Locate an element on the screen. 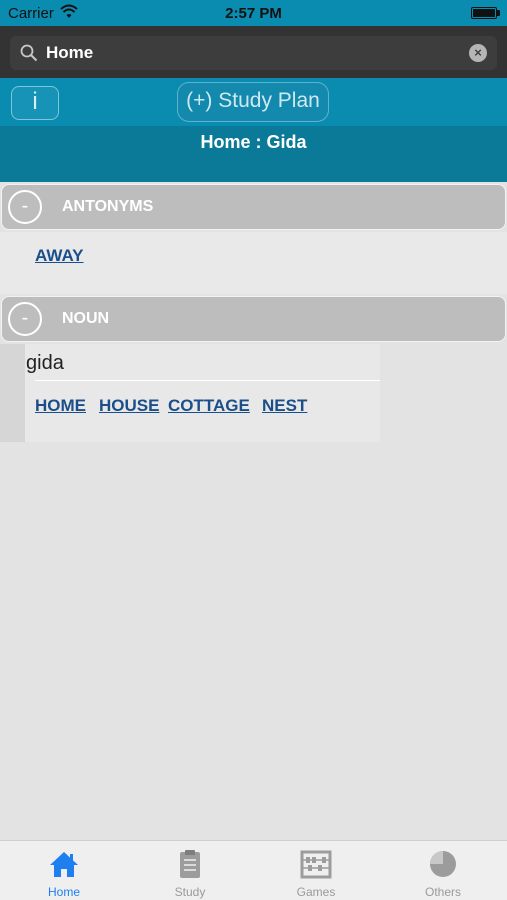 This screenshot has width=507, height=900. tab-label: Games is located at coordinates (316, 892).